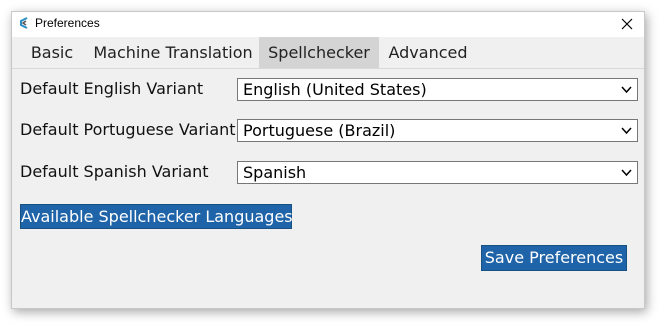 The height and width of the screenshot is (330, 666). I want to click on tab-basic: Basic, so click(52, 53).